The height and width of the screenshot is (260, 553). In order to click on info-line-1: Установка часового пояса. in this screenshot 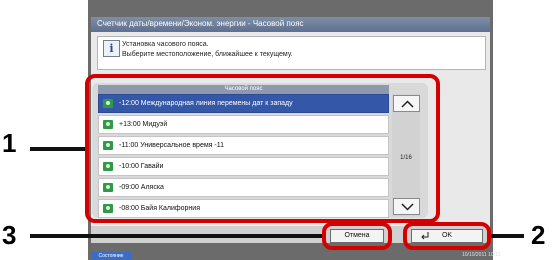, I will do `click(165, 44)`.